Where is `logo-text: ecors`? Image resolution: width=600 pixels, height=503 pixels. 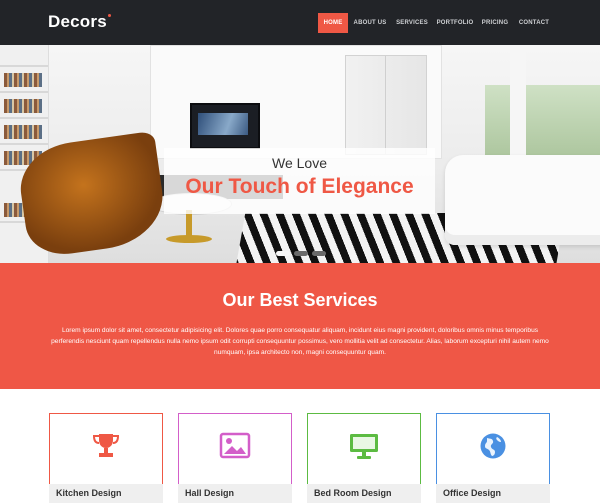
logo-text: ecors is located at coordinates (83, 21).